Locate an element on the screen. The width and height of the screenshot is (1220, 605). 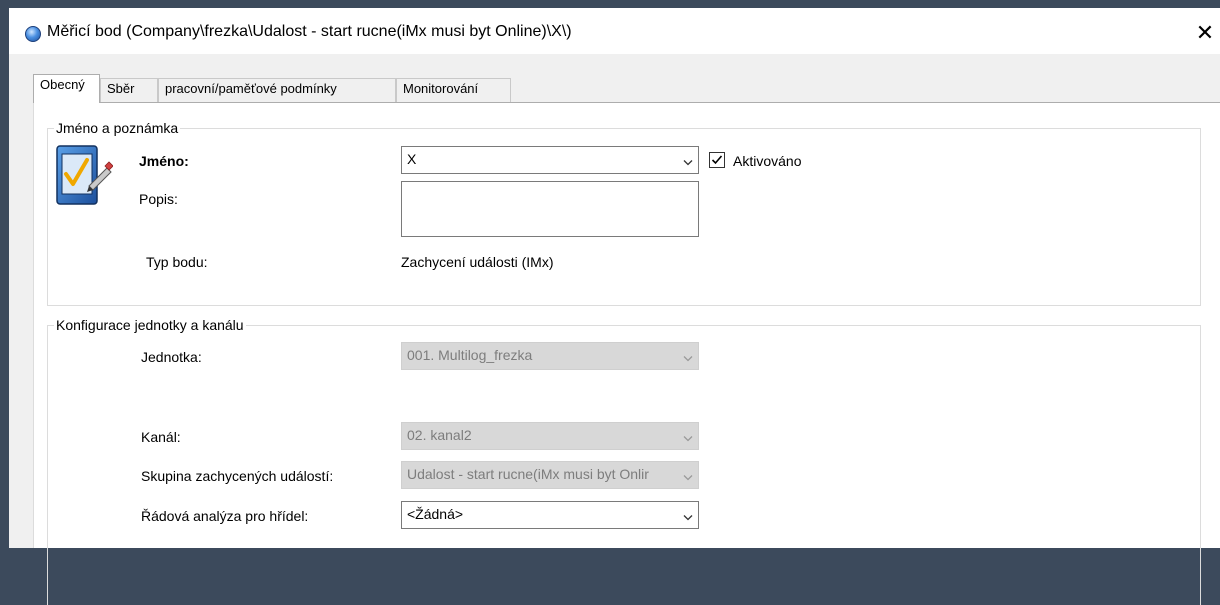
name-note-legend: Jméno a poznámka is located at coordinates (117, 128).